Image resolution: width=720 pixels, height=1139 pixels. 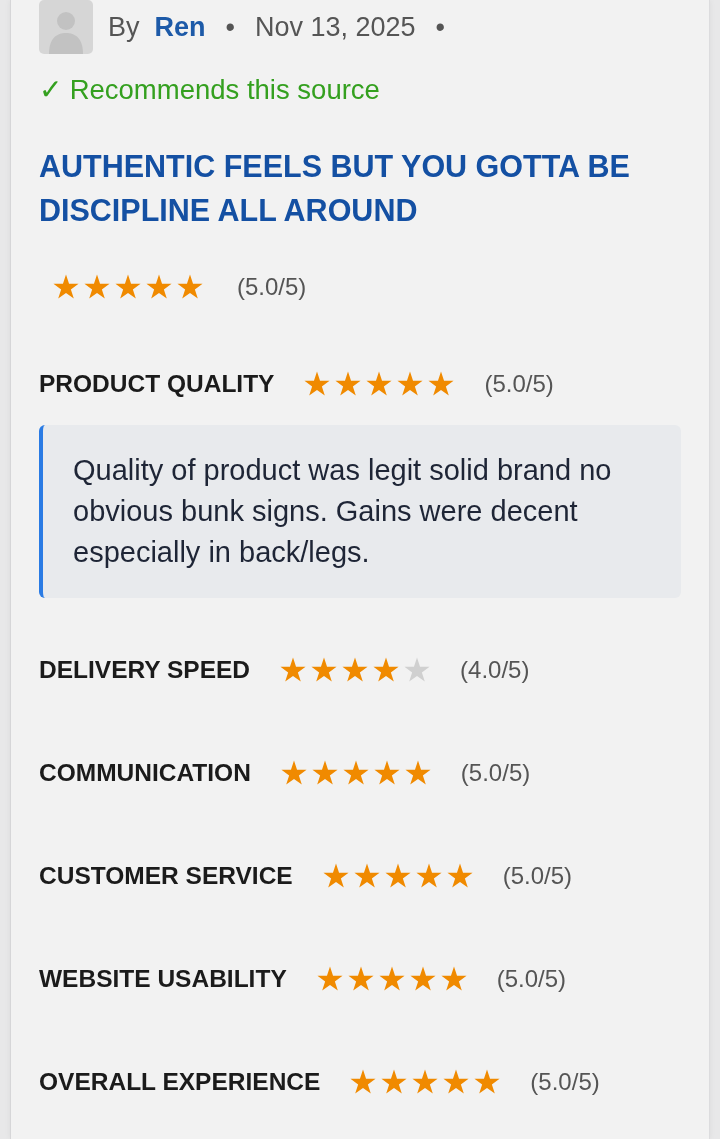 What do you see at coordinates (495, 670) in the screenshot?
I see `rating-score: (4.0/5)` at bounding box center [495, 670].